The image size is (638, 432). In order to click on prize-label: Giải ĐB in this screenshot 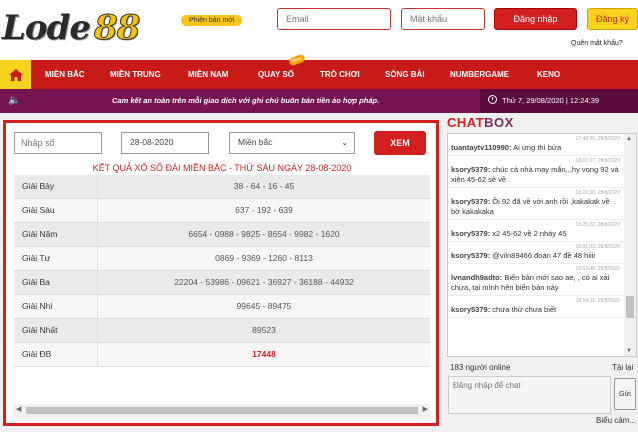, I will do `click(56, 354)`.